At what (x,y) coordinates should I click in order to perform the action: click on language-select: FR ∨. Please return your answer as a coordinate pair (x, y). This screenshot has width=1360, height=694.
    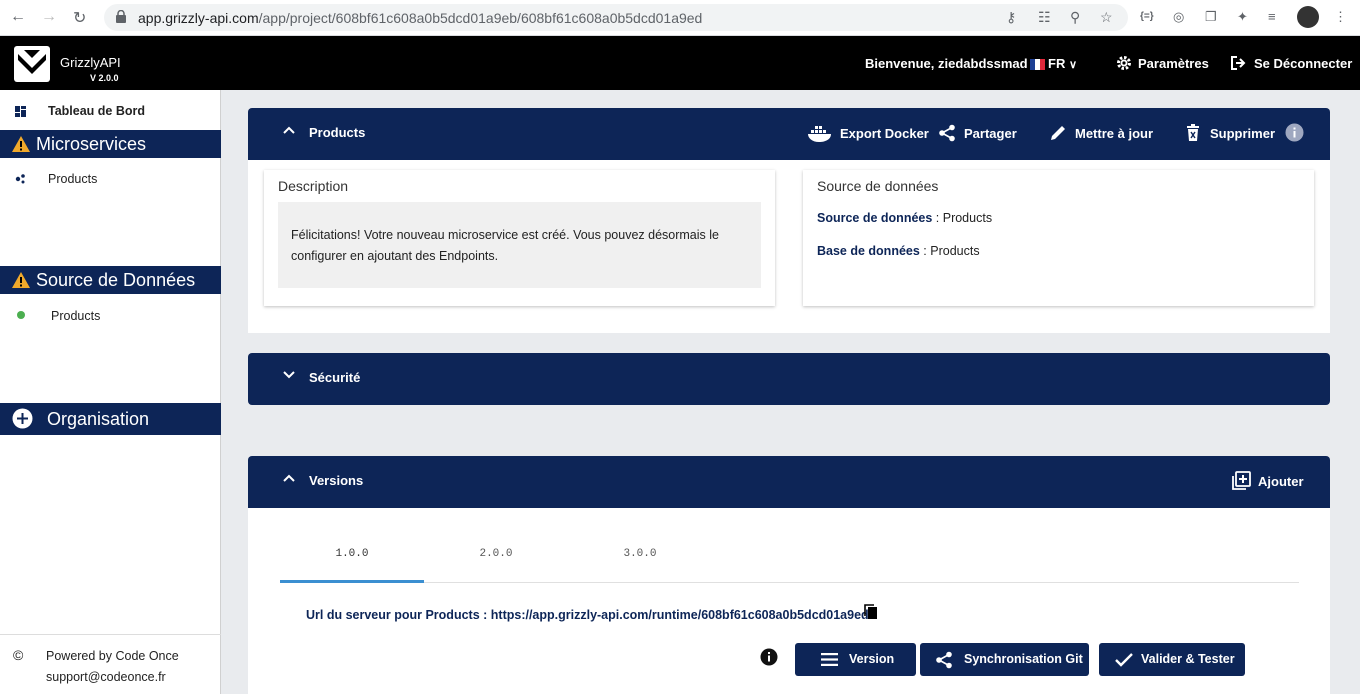
    Looking at the image, I should click on (1062, 63).